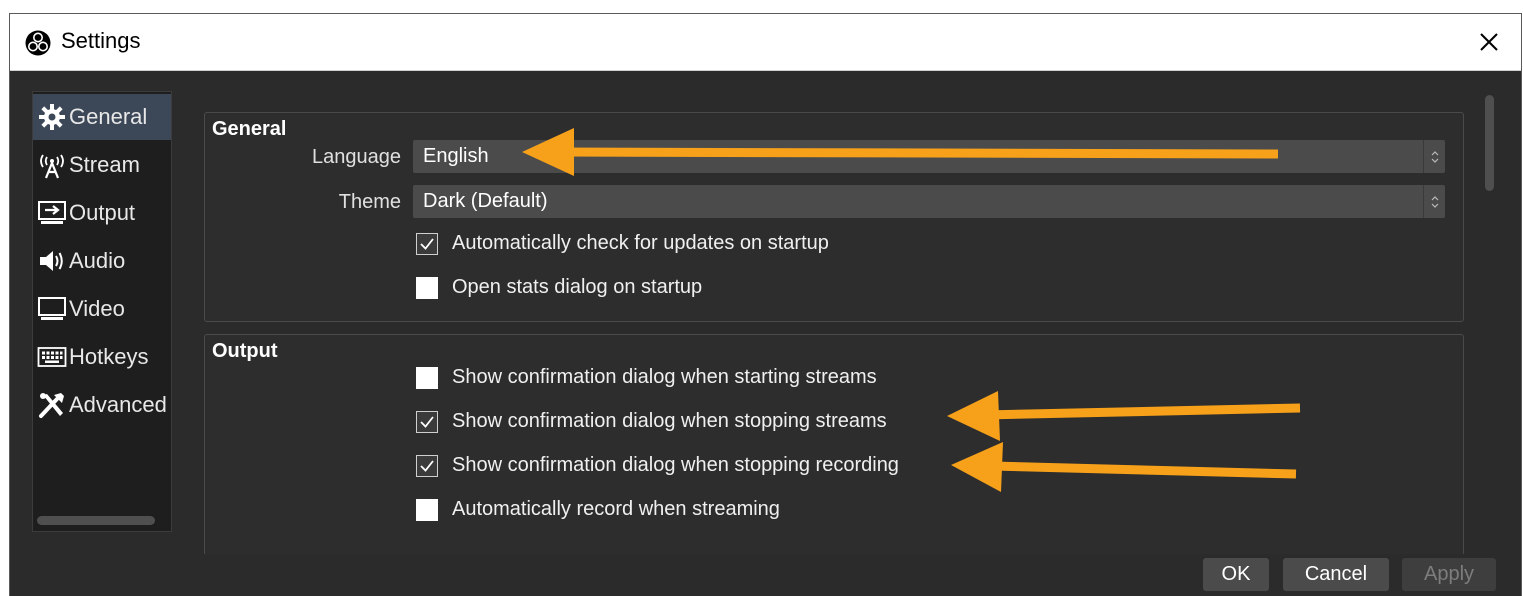 This screenshot has height=596, width=1523. Describe the element at coordinates (118, 404) in the screenshot. I see `sidebar-item-label: Advanced` at that location.